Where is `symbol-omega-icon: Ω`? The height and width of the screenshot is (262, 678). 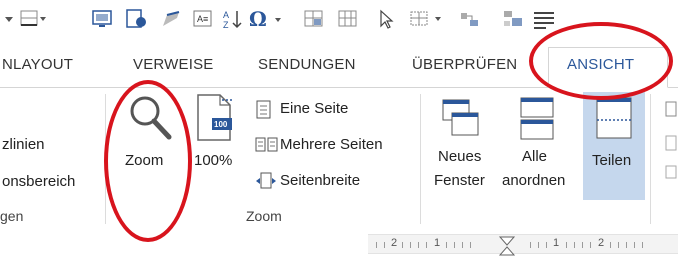
symbol-omega-icon: Ω is located at coordinates (266, 19).